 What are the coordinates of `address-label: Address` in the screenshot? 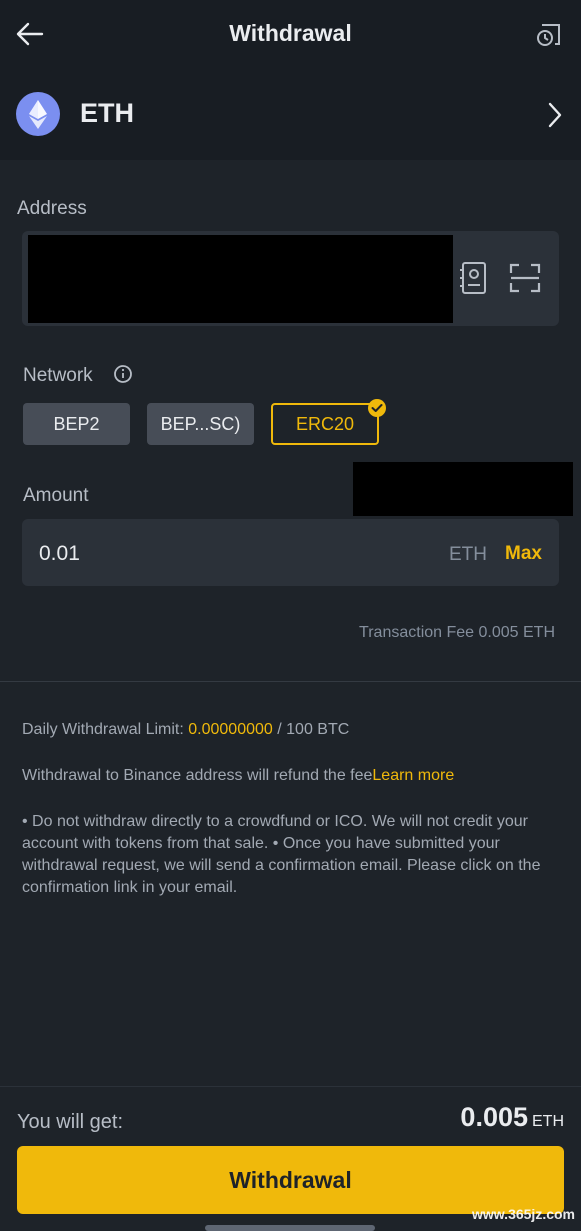 It's located at (52, 208).